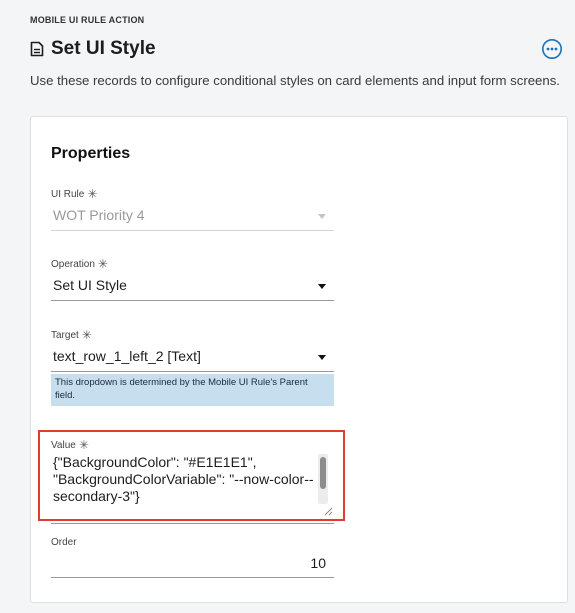 The width and height of the screenshot is (575, 613). What do you see at coordinates (192, 194) in the screenshot?
I see `ui-rule-label: UI Rule ✳` at bounding box center [192, 194].